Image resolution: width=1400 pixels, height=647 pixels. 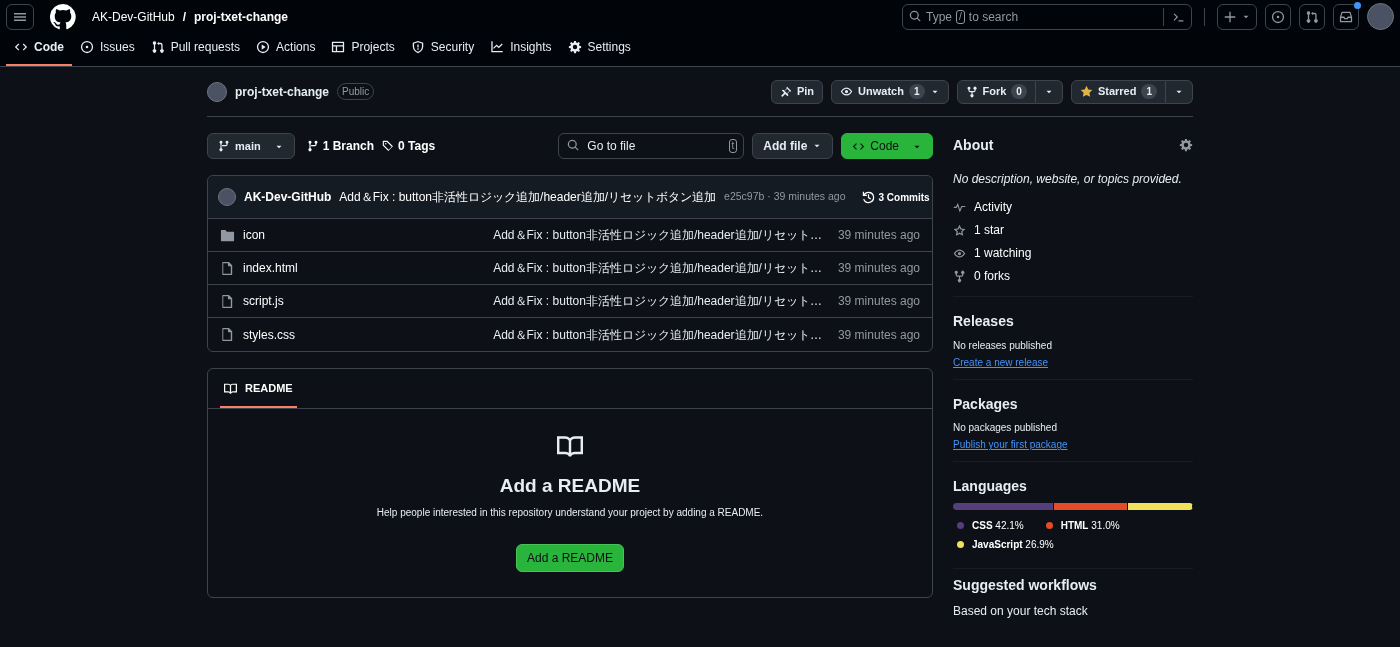 What do you see at coordinates (1278, 16) in the screenshot?
I see `issues-button` at bounding box center [1278, 16].